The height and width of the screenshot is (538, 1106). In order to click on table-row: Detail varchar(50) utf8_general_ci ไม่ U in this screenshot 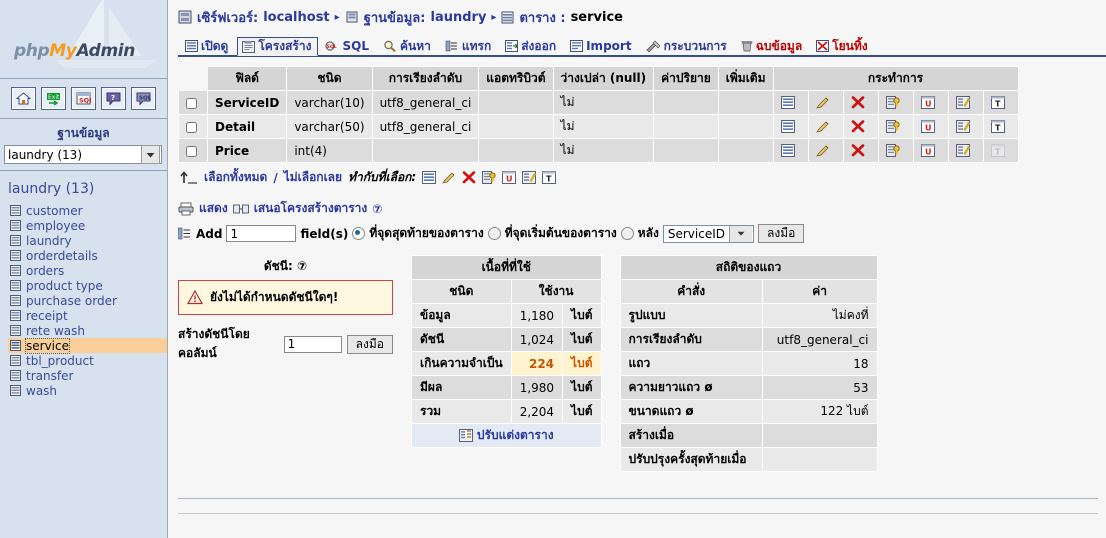, I will do `click(598, 126)`.